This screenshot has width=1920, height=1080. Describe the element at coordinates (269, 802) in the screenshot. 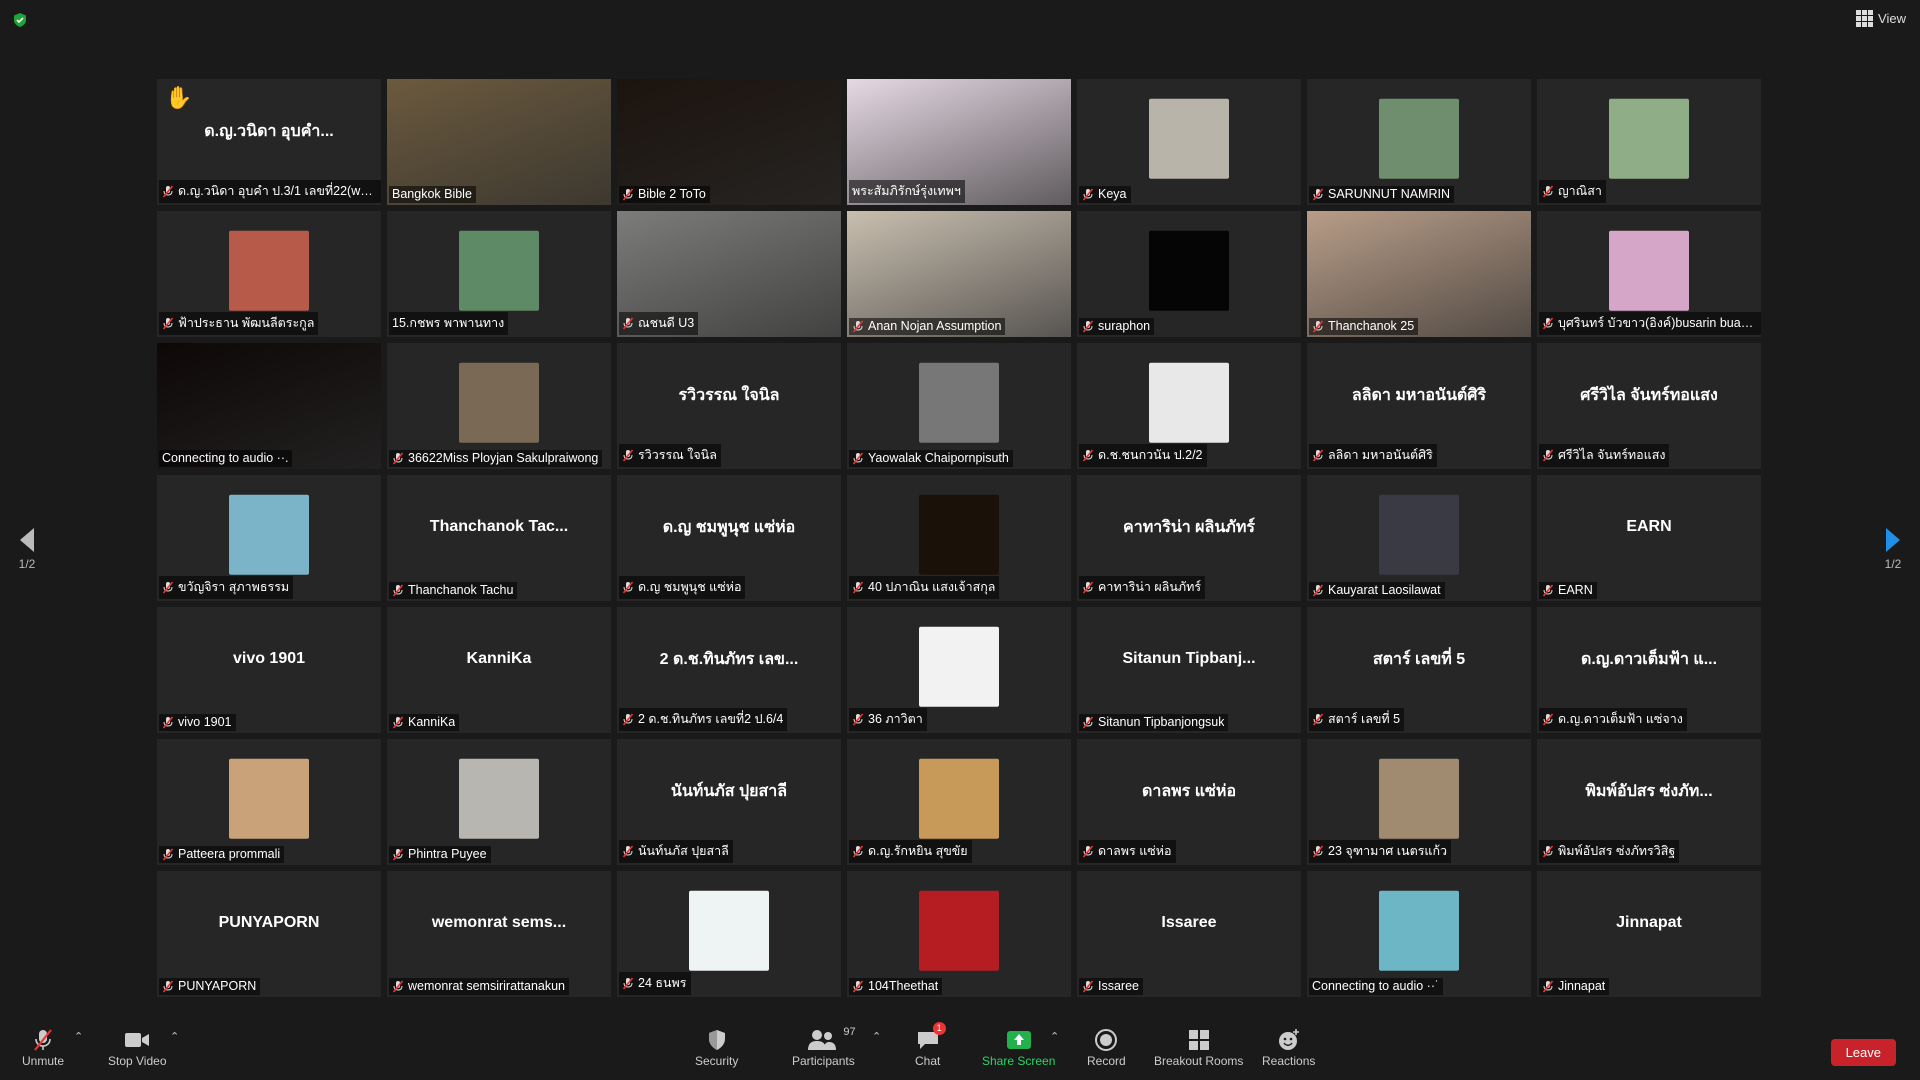

I see `participant-tile: Patteera prommali` at that location.